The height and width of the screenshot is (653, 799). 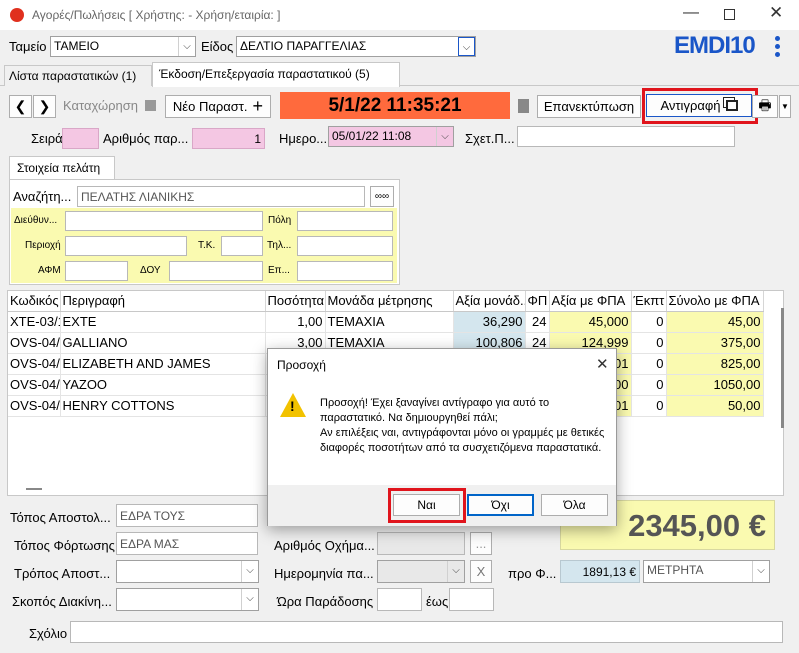 I want to click on more-menu-icon, so click(x=777, y=47).